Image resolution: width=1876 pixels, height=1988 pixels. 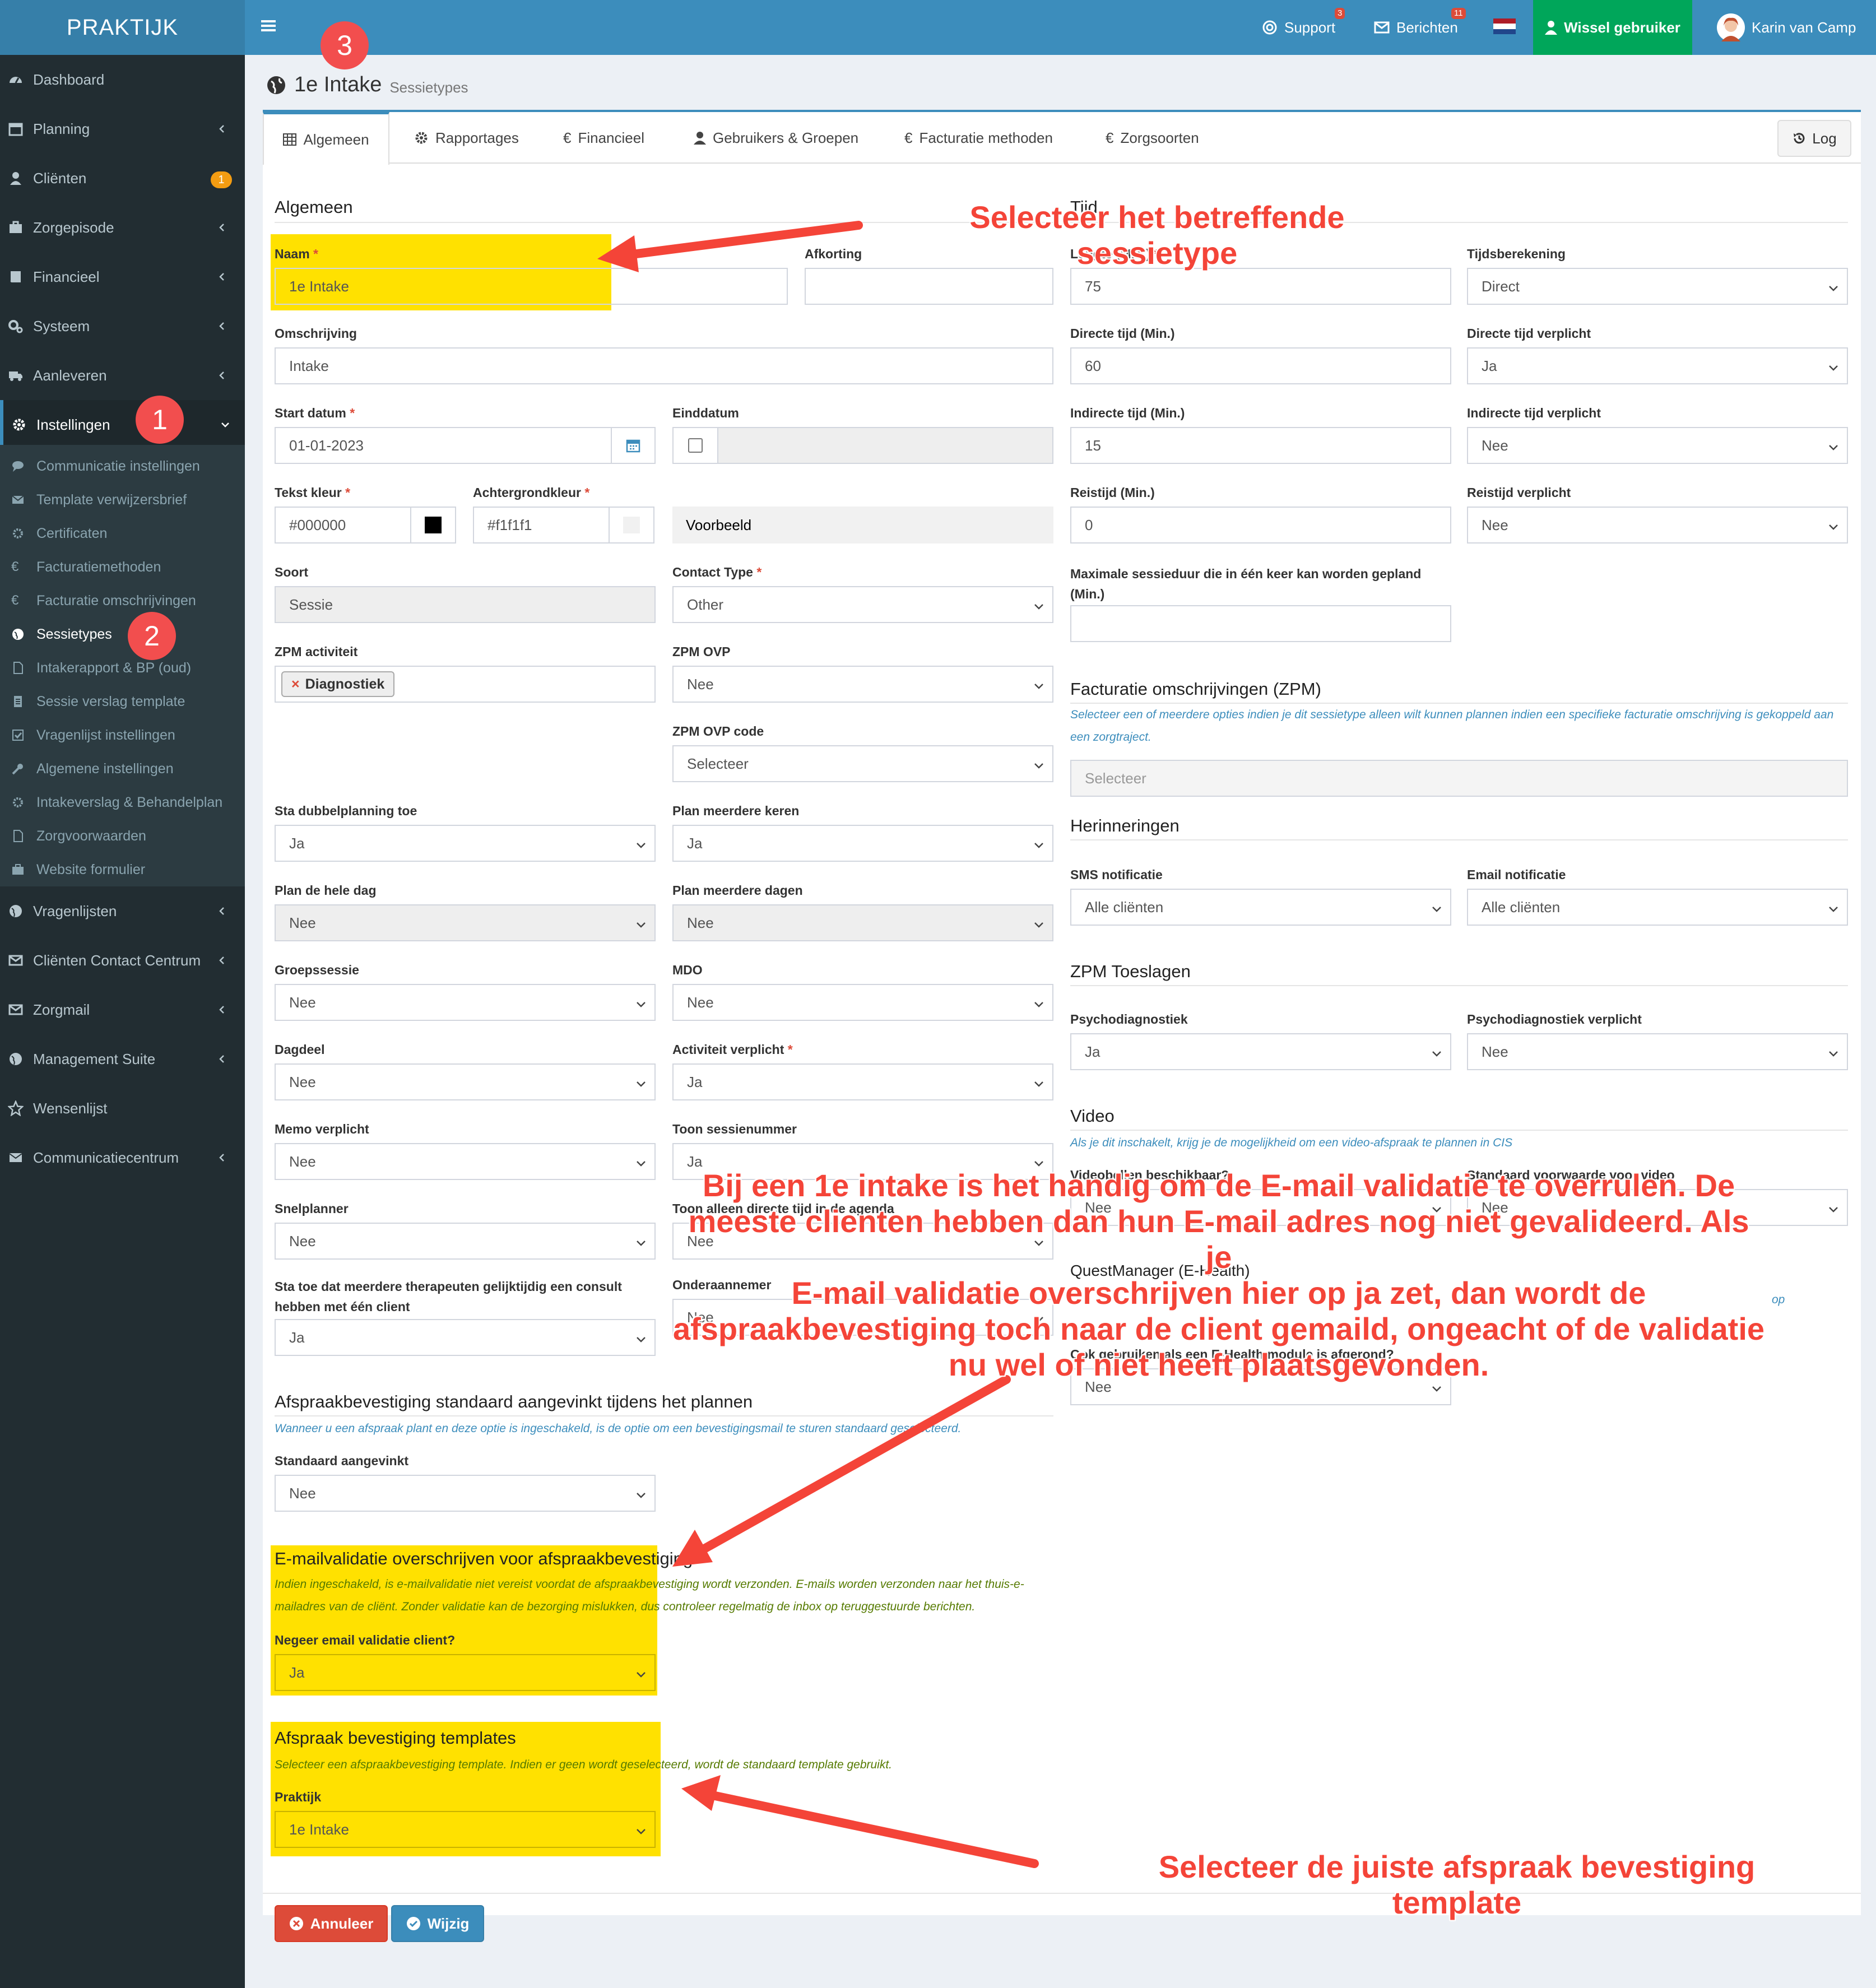 What do you see at coordinates (221, 326) in the screenshot?
I see `chevron-left-icon` at bounding box center [221, 326].